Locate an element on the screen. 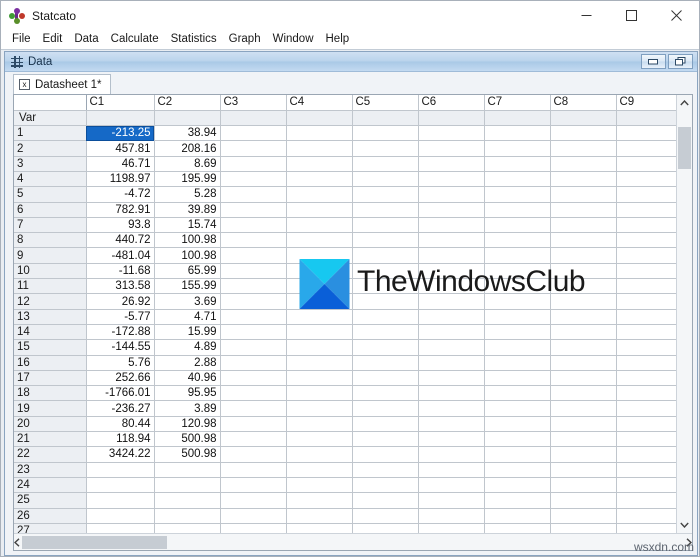 The width and height of the screenshot is (700, 557). cell-C2-6: 39.89 is located at coordinates (187, 210).